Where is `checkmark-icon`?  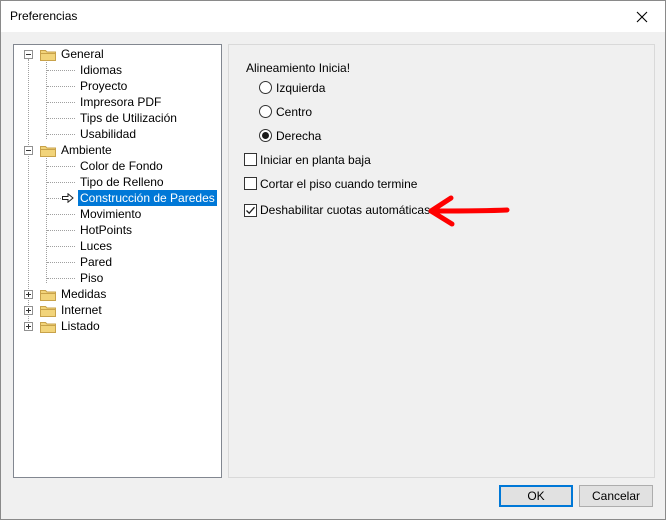
checkmark-icon is located at coordinates (250, 210).